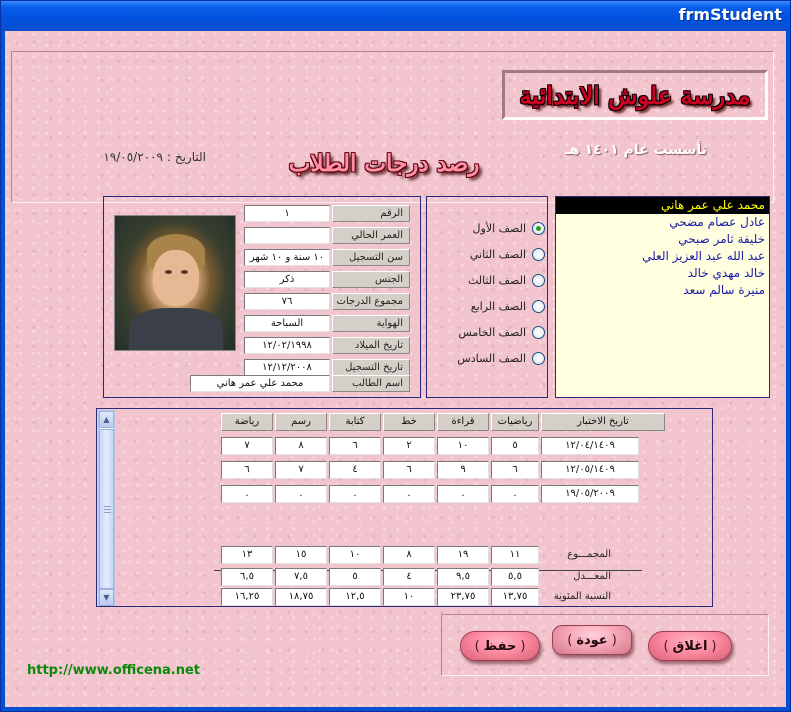 This screenshot has width=791, height=712. I want to click on summary-cell: ١٠, so click(355, 555).